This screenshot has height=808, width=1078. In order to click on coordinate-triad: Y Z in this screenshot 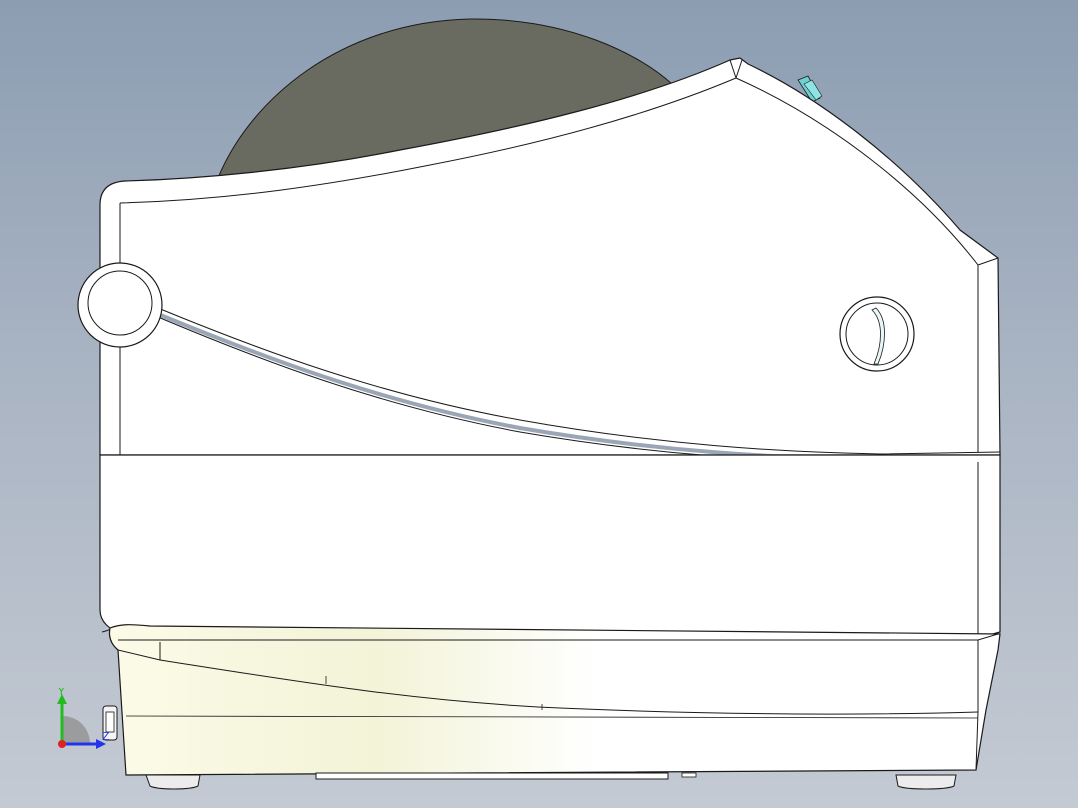, I will do `click(83, 718)`.